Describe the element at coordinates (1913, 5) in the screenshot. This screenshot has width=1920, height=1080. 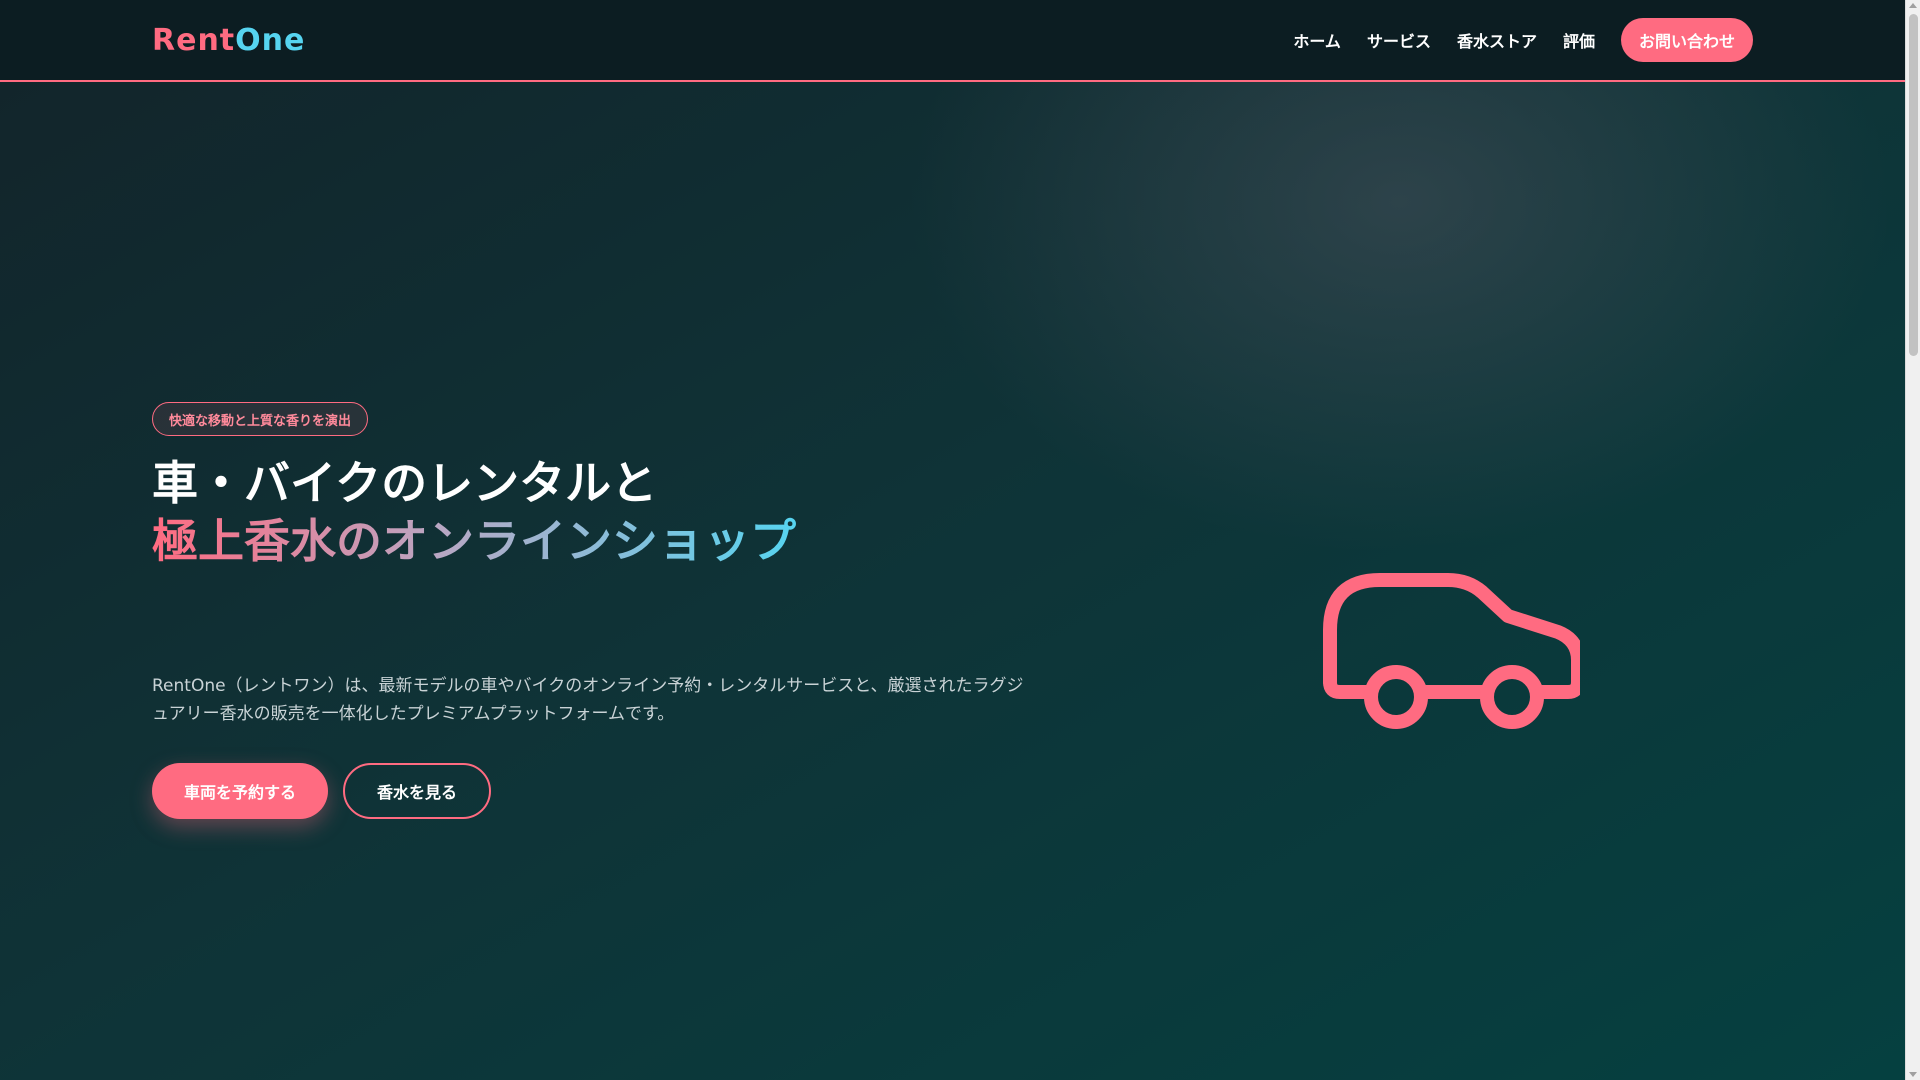
I see `scroll-up-icon` at that location.